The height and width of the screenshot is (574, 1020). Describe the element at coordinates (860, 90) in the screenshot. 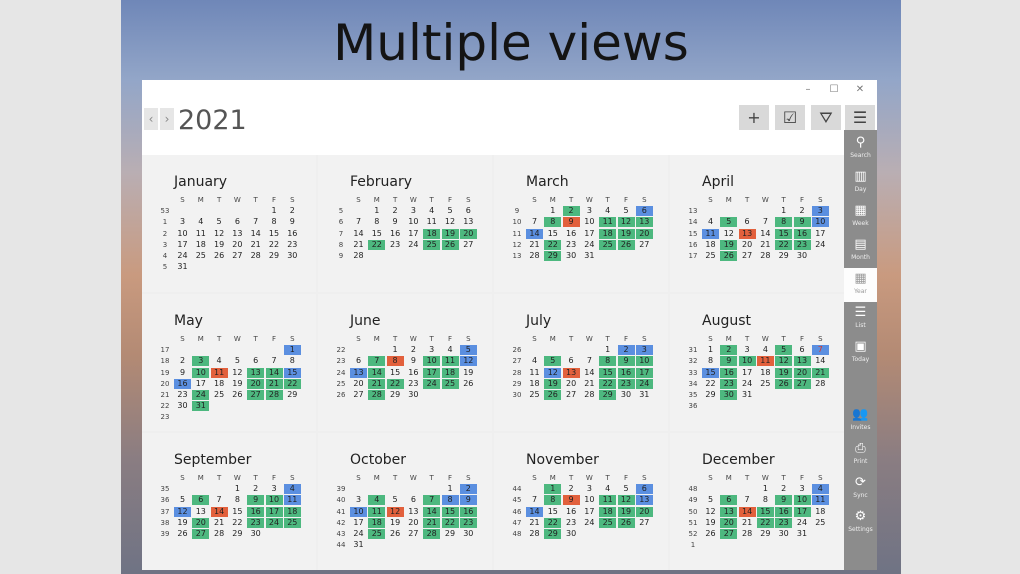

I see `close-button: ✕` at that location.